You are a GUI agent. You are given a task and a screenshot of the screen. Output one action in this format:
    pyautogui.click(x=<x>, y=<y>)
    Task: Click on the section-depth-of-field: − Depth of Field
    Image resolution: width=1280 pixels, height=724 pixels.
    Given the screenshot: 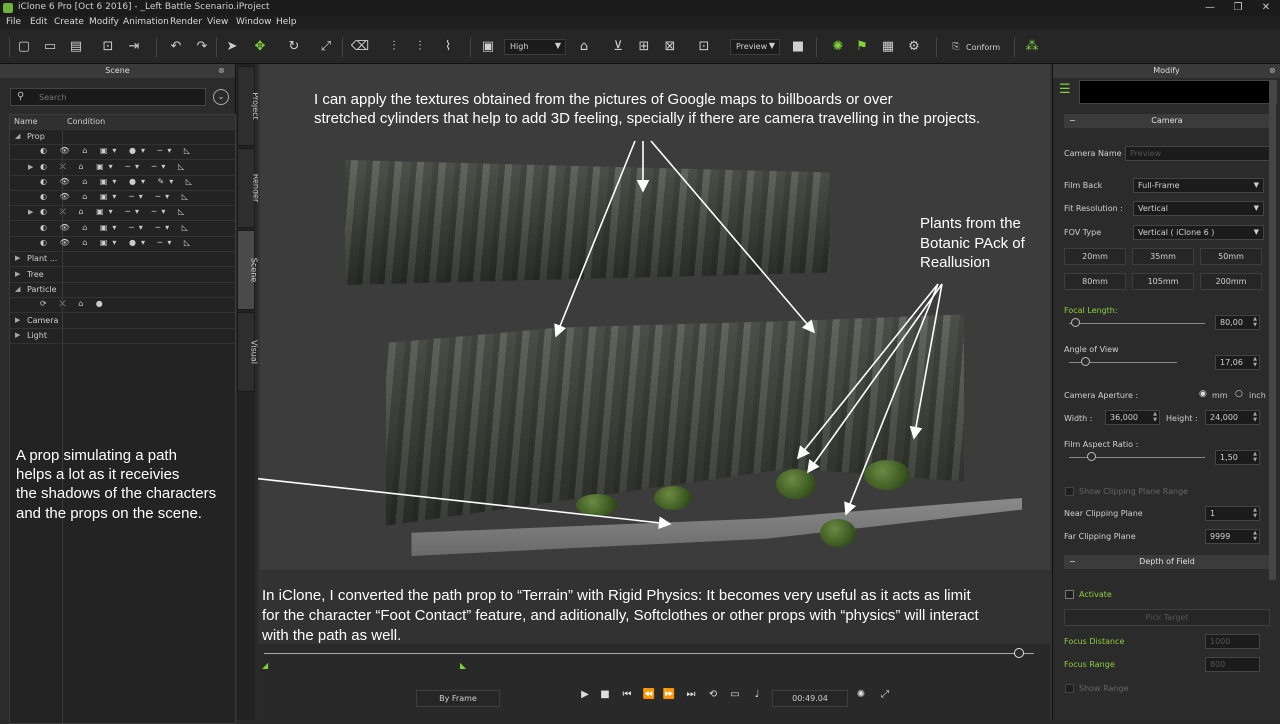 What is the action you would take?
    pyautogui.click(x=1167, y=562)
    